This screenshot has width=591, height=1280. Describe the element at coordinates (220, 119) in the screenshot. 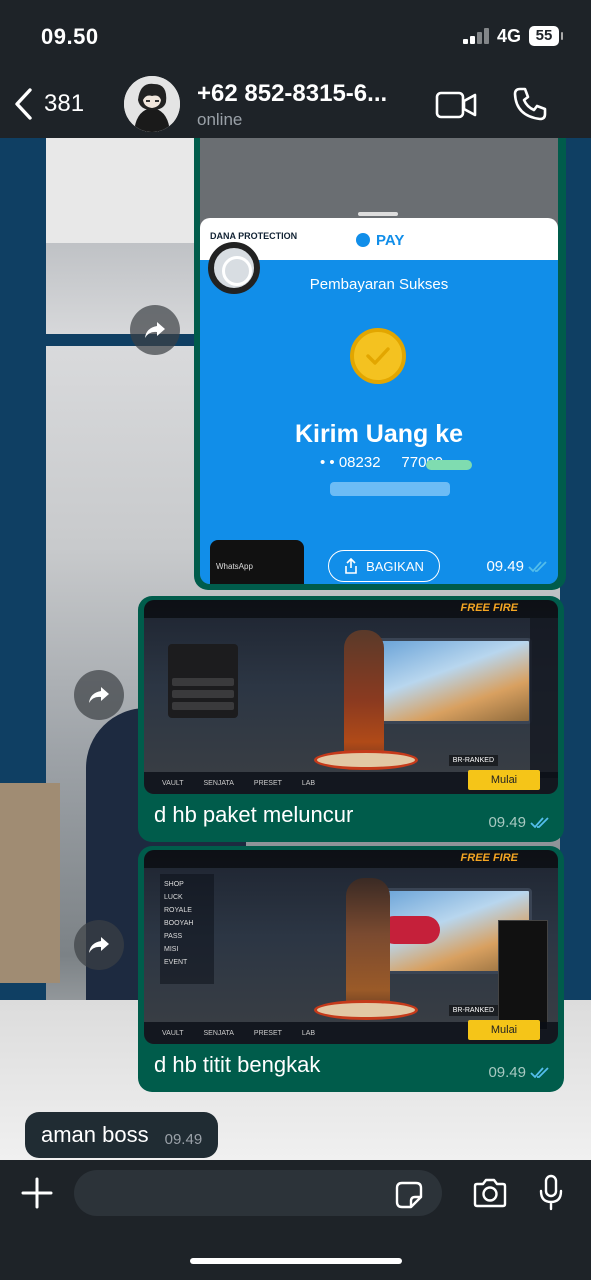

I see `contact-presence: online` at that location.